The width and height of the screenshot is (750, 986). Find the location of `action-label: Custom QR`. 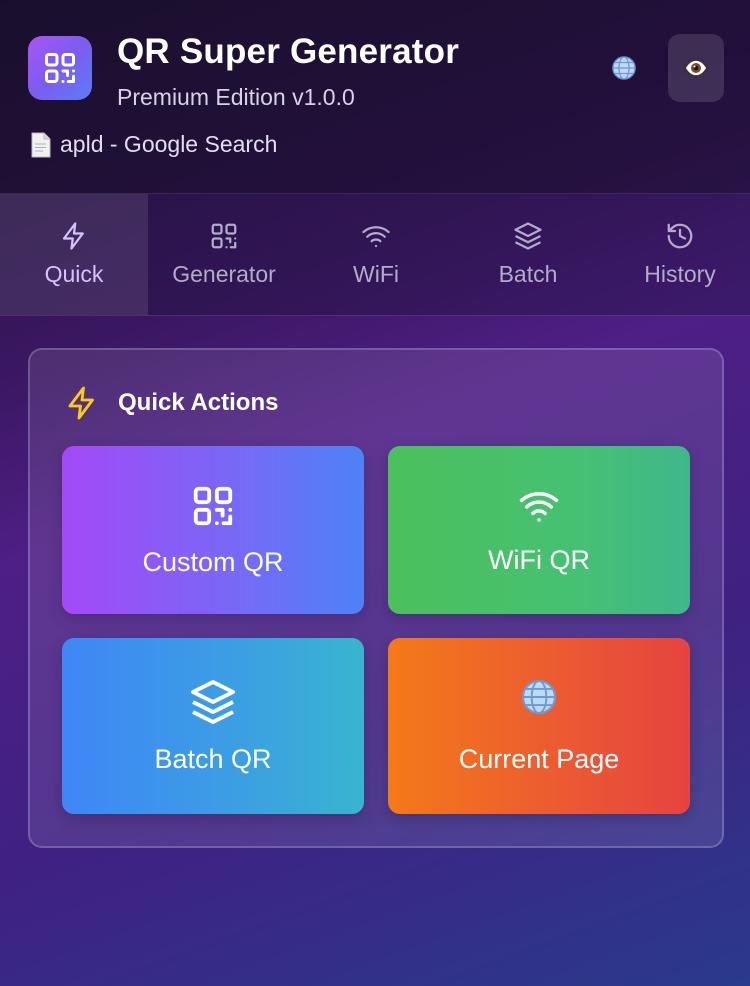

action-label: Custom QR is located at coordinates (213, 561).